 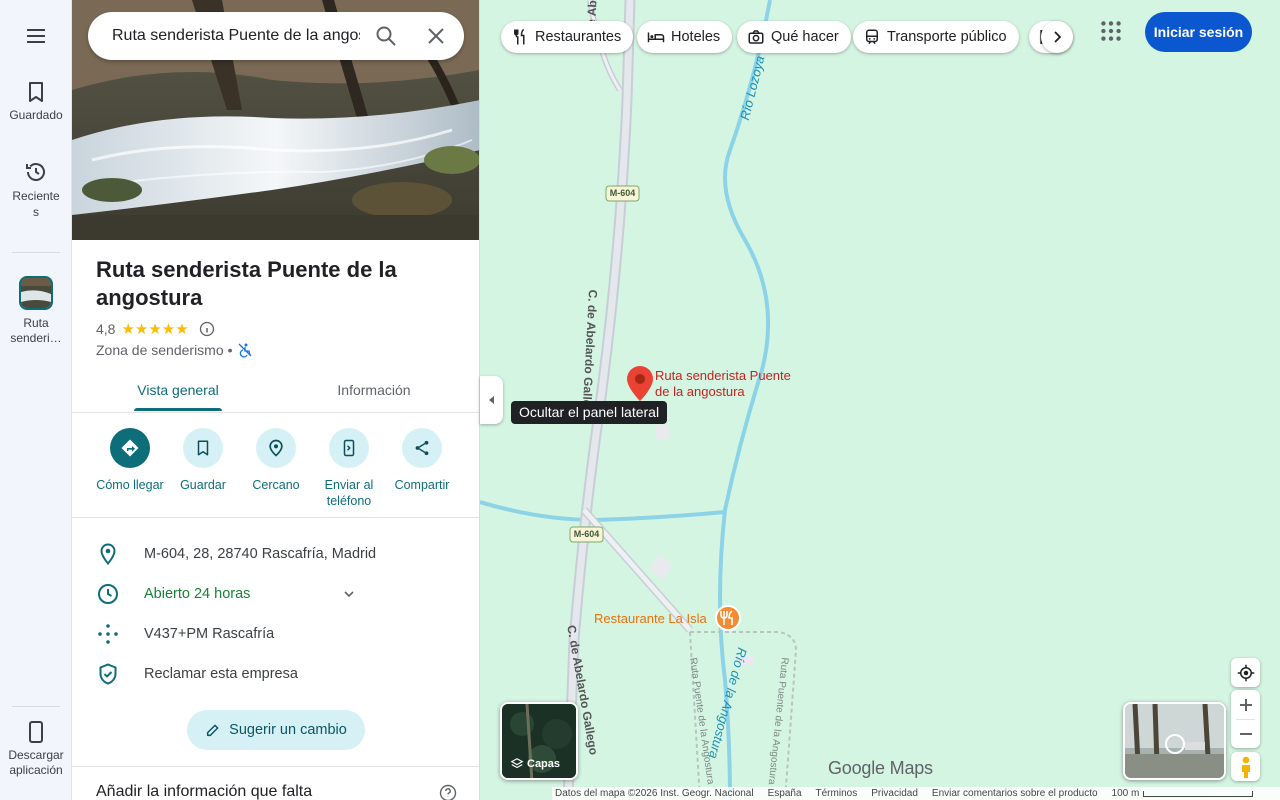 What do you see at coordinates (275, 634) in the screenshot?
I see `plus-code-row: V437+PM Rascafría` at bounding box center [275, 634].